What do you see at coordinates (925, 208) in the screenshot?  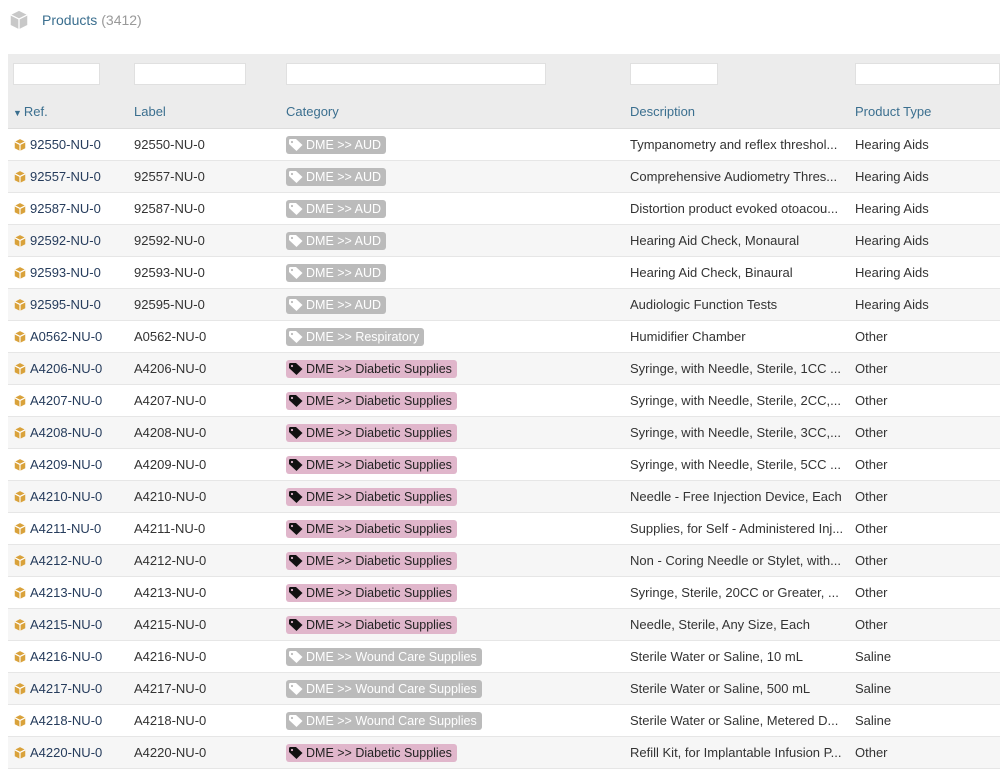 I see `cell-product-type: Hearing Aids` at bounding box center [925, 208].